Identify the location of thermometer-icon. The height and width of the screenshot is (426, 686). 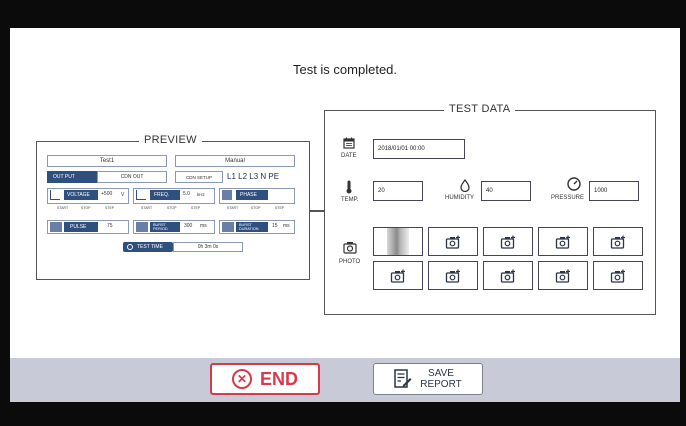
(349, 187).